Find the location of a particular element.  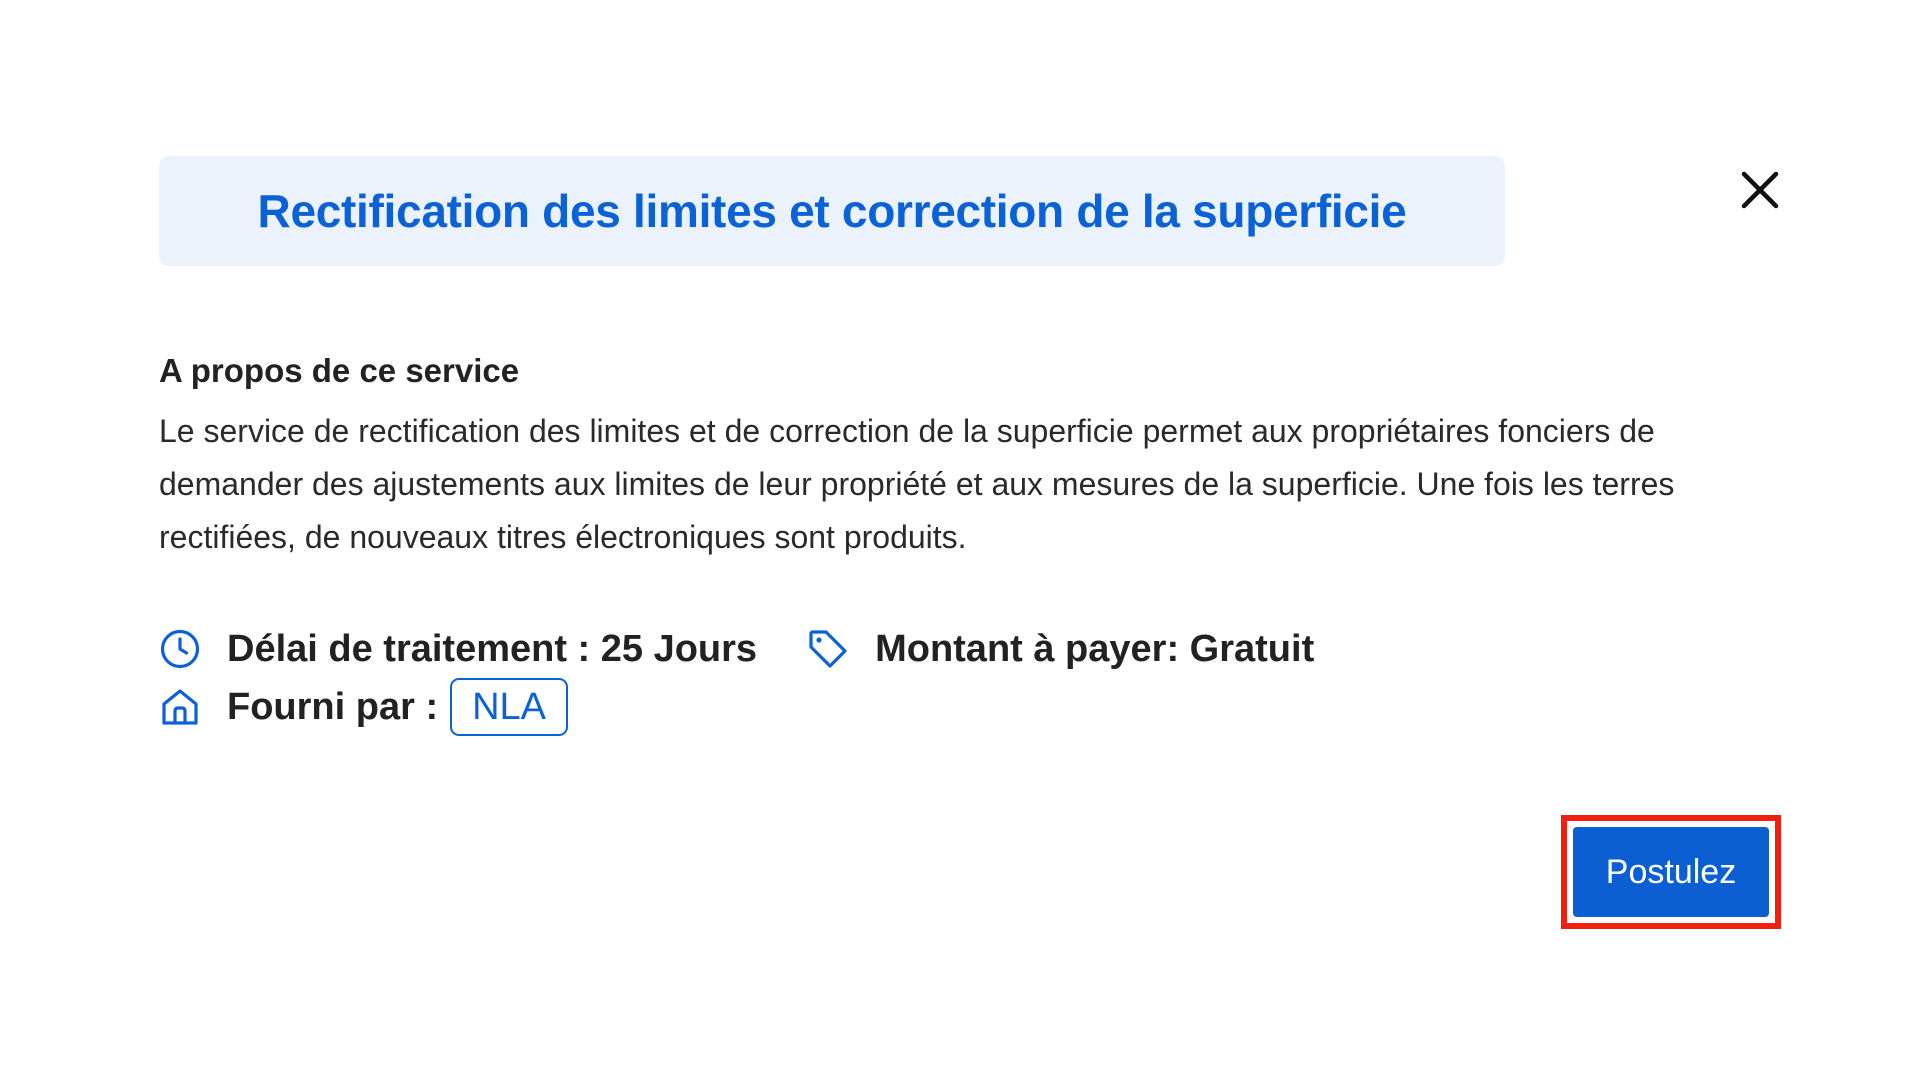

provided-by-label: Fourni par : is located at coordinates (333, 706).